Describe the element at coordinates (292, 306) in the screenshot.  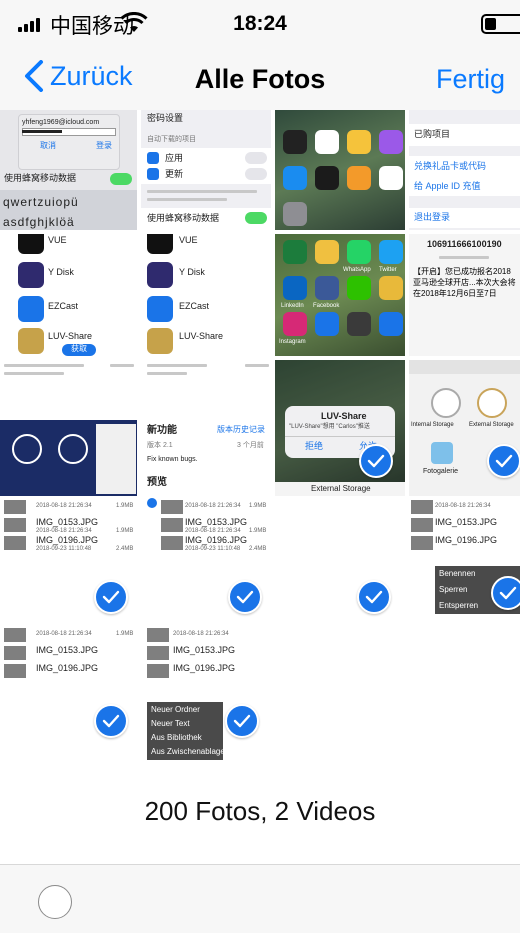
I see `app-name: LinkedIn` at that location.